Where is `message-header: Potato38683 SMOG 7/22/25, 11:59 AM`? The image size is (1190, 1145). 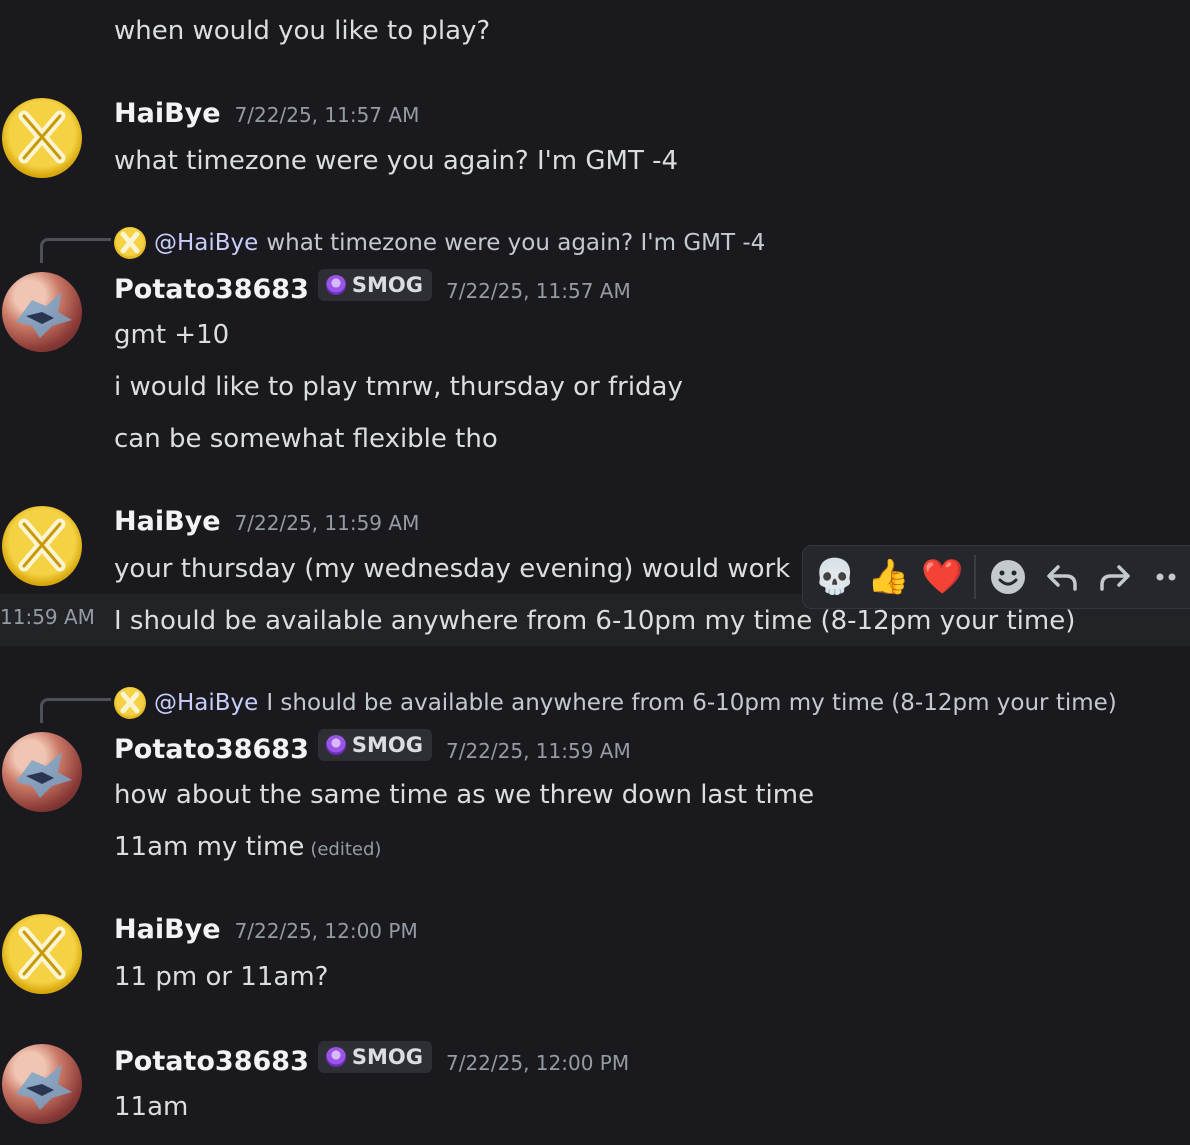 message-header: Potato38683 SMOG 7/22/25, 11:59 AM is located at coordinates (372, 747).